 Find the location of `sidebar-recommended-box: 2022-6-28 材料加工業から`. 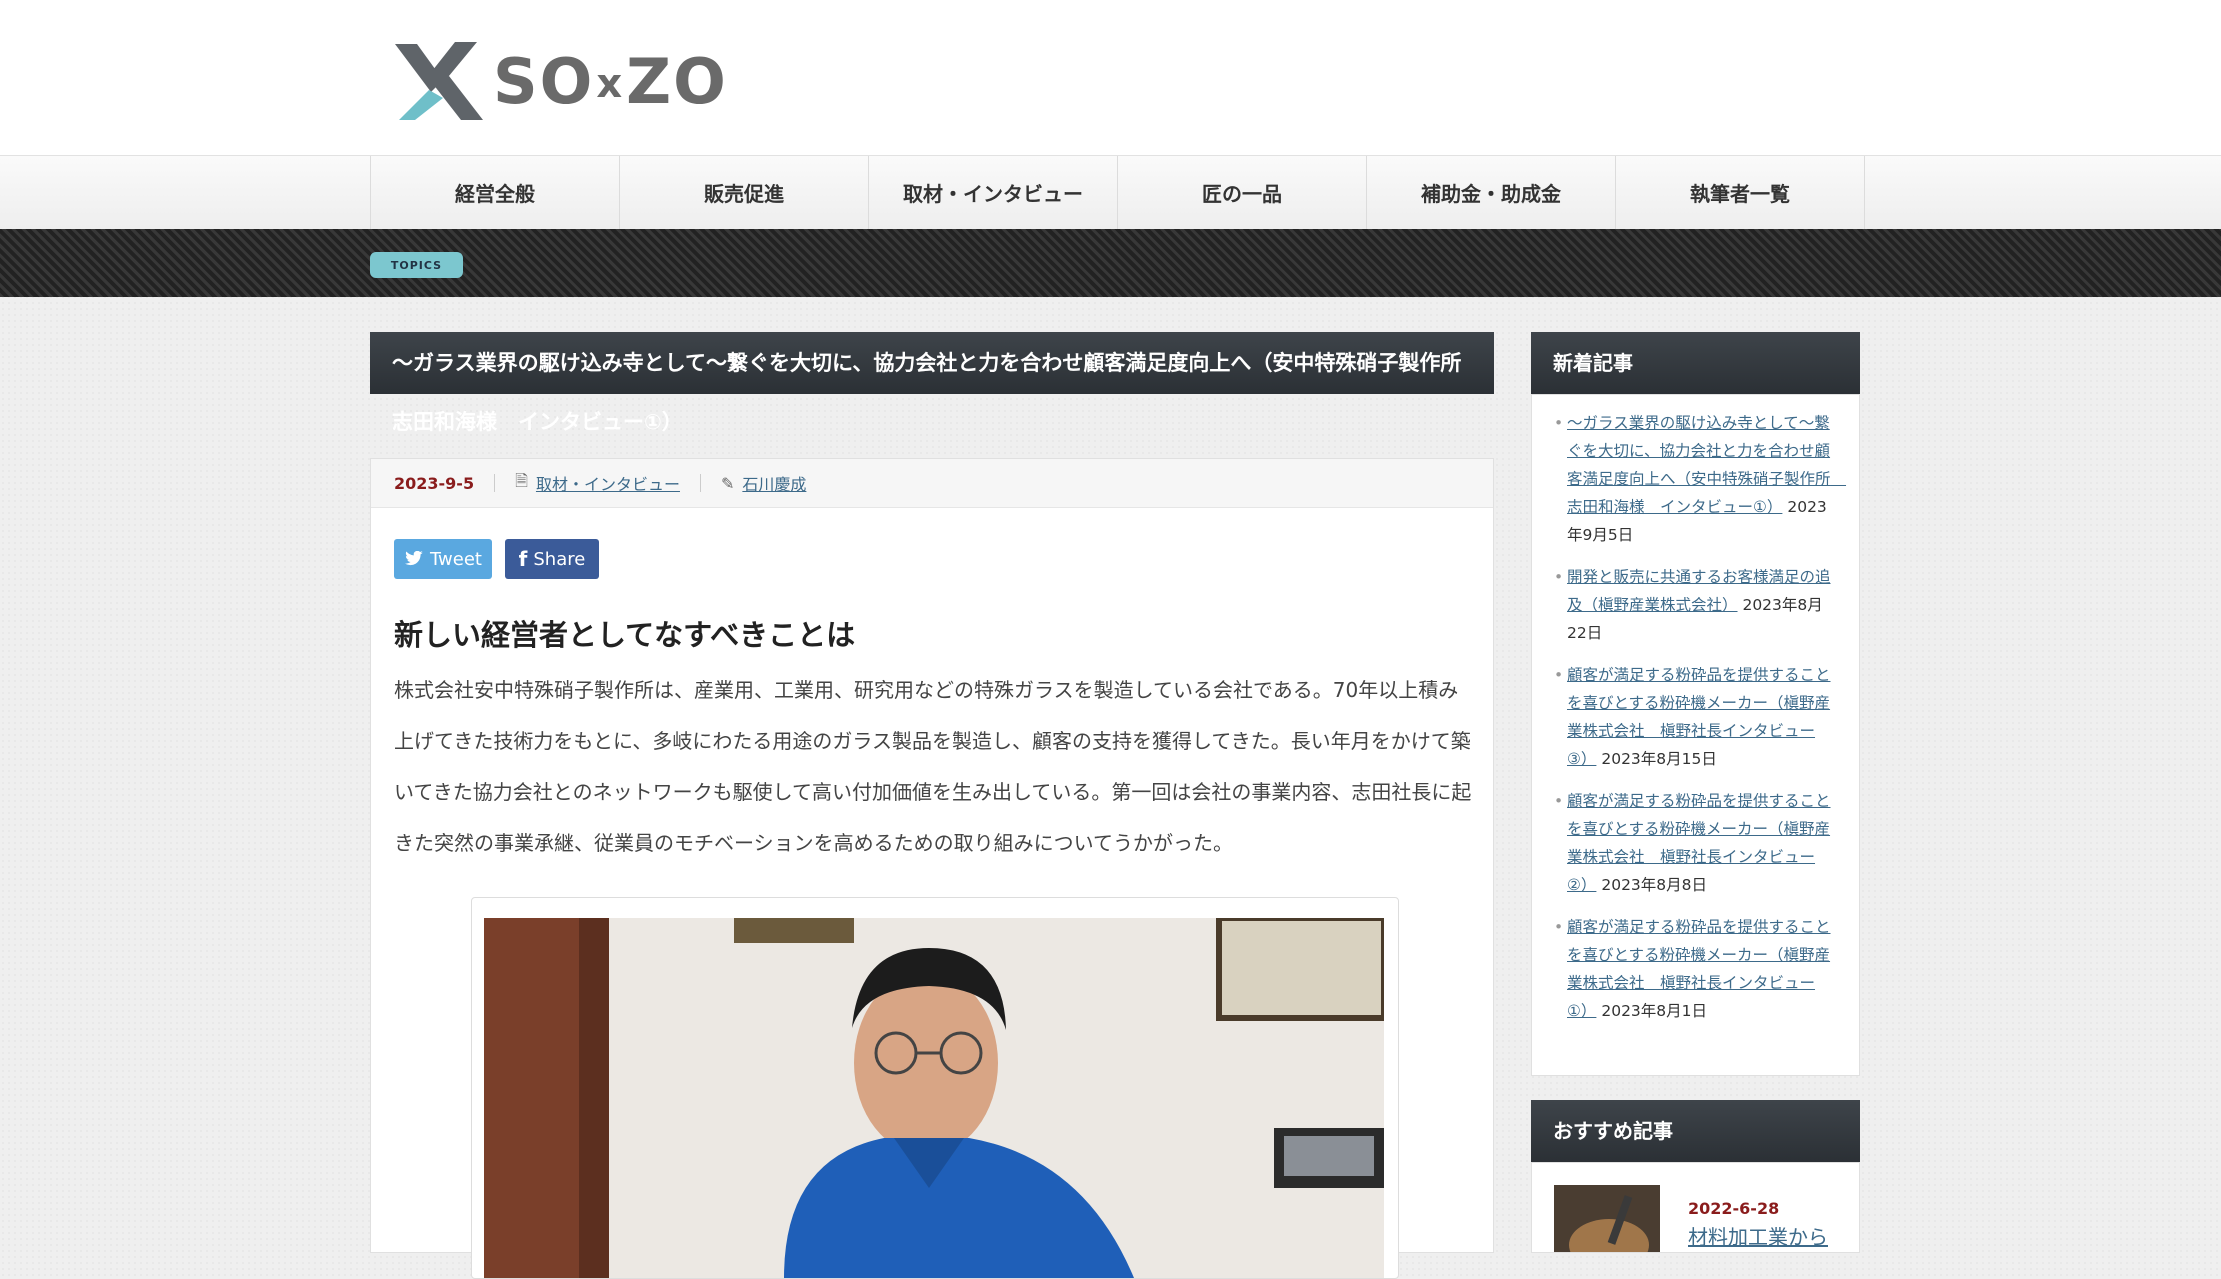

sidebar-recommended-box: 2022-6-28 材料加工業から is located at coordinates (1695, 1207).